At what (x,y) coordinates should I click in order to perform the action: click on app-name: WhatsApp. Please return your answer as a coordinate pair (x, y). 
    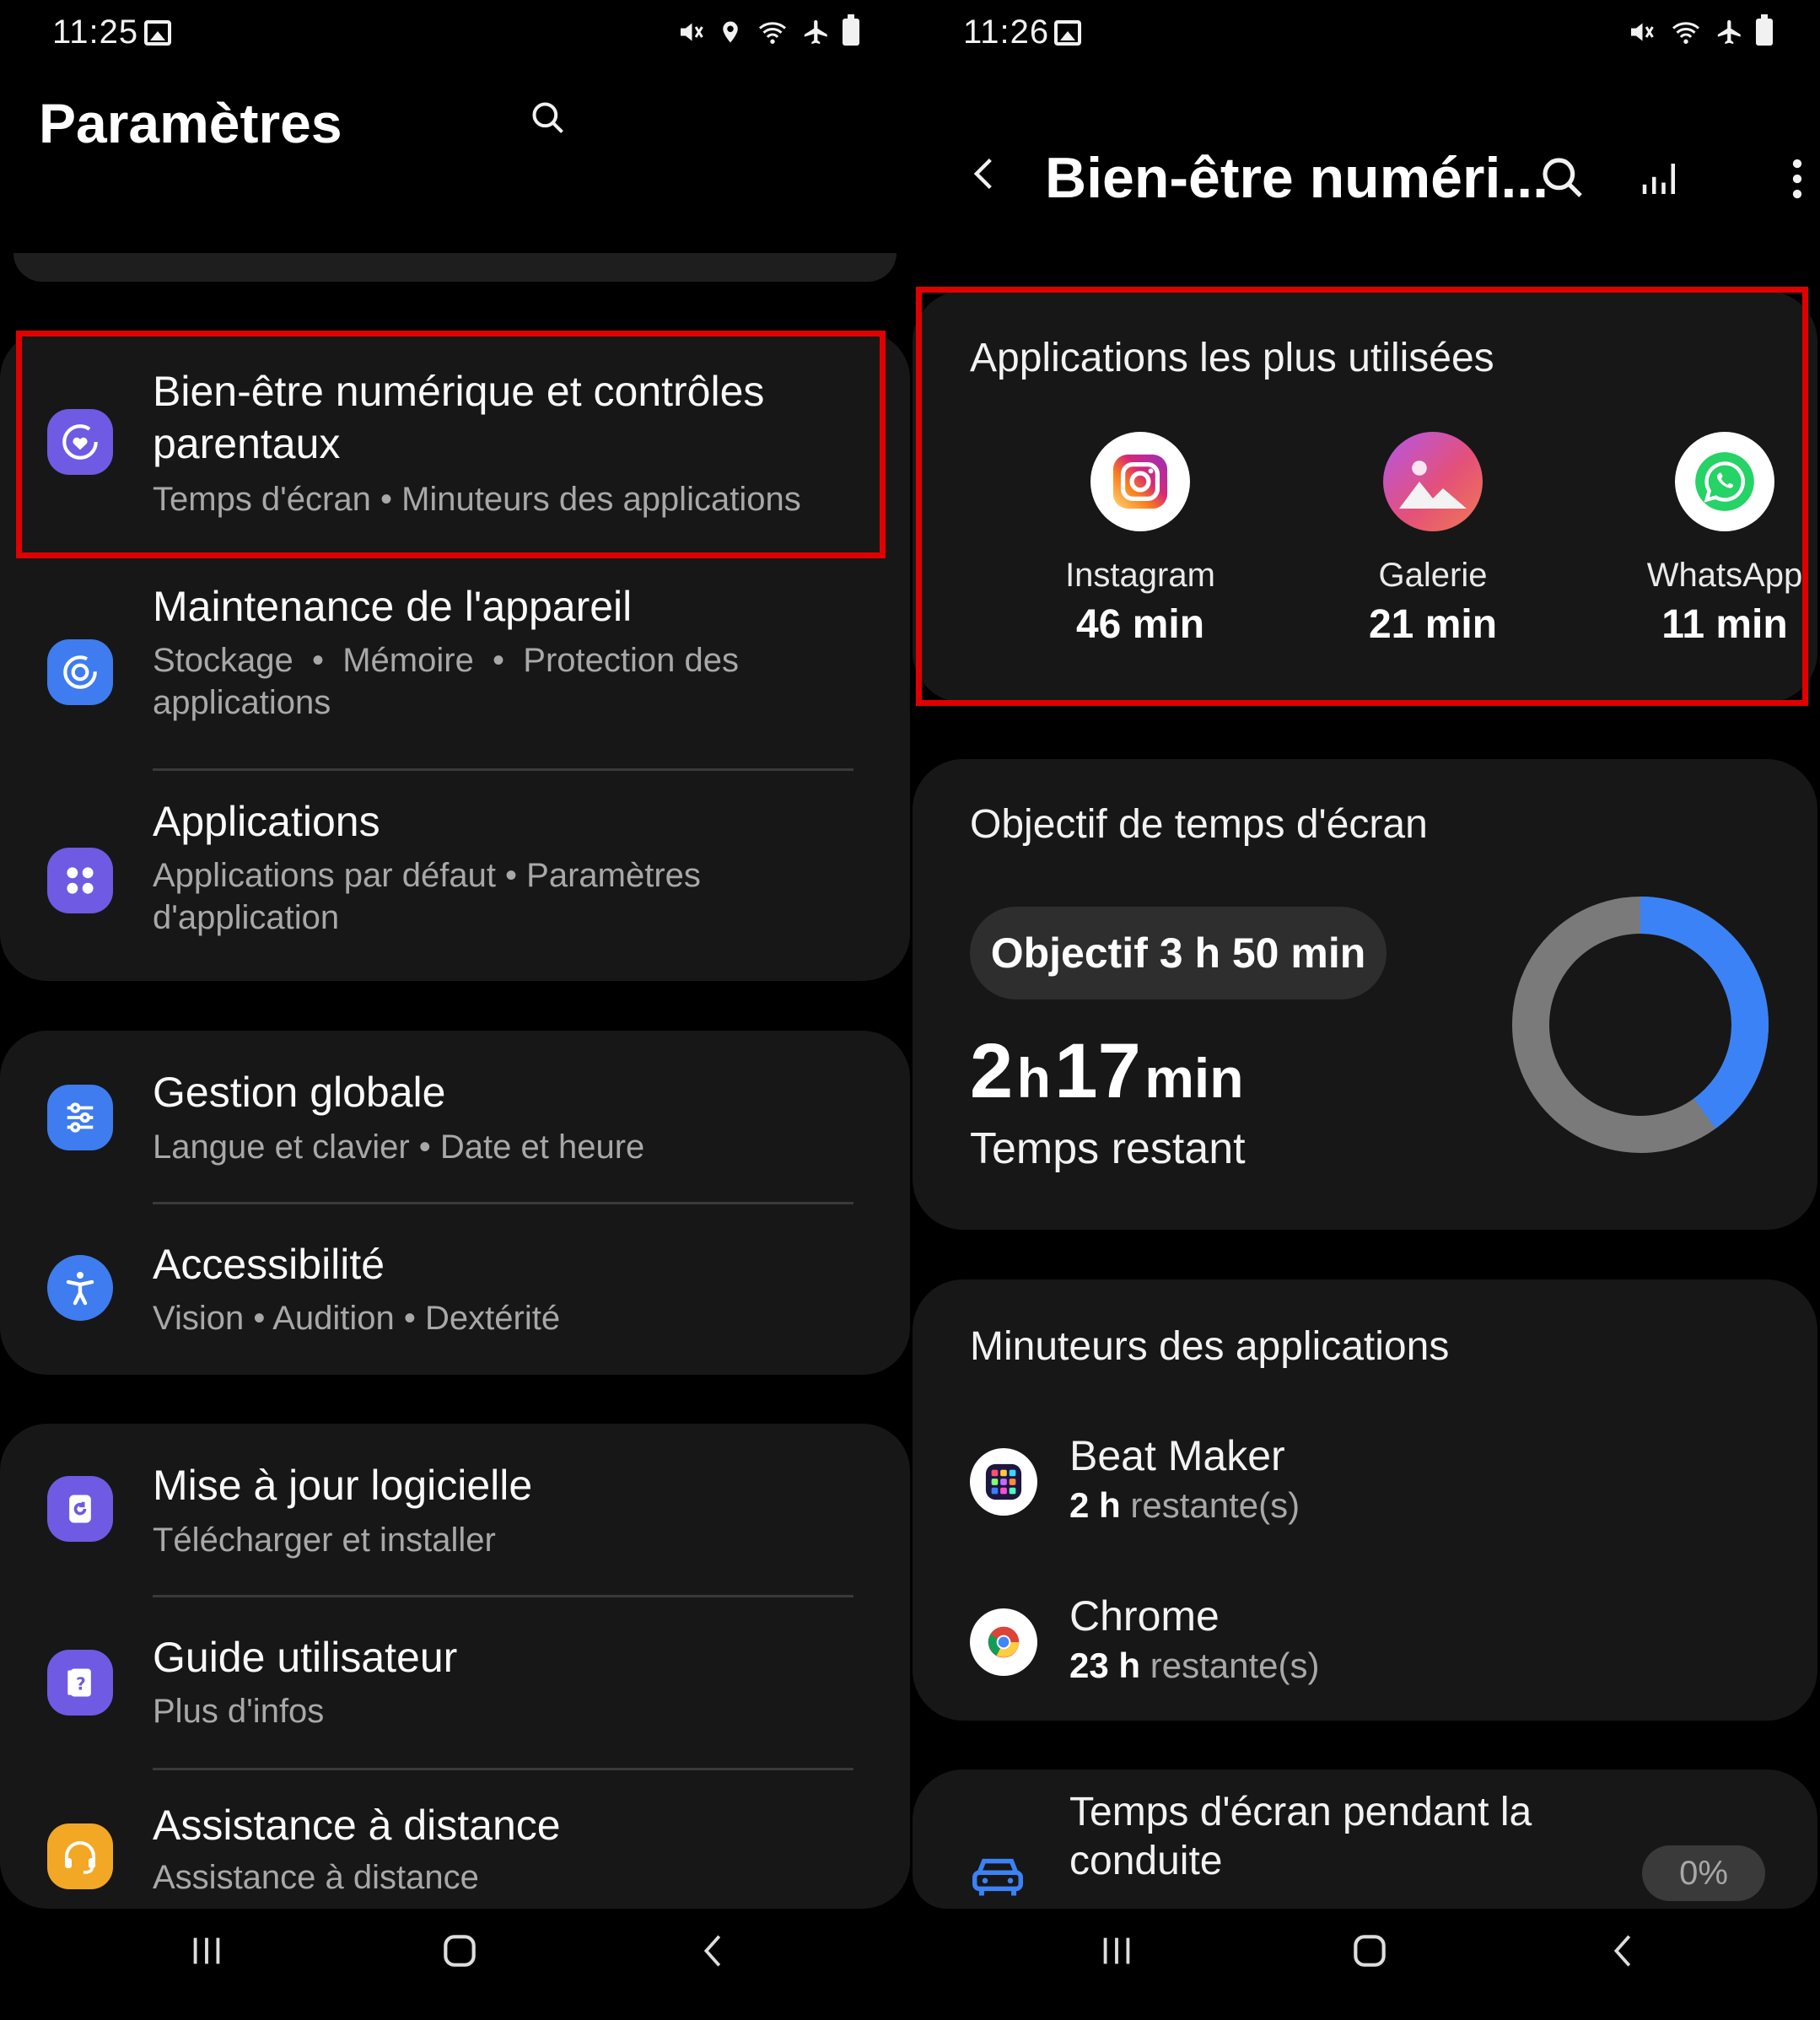
    Looking at the image, I should click on (1725, 575).